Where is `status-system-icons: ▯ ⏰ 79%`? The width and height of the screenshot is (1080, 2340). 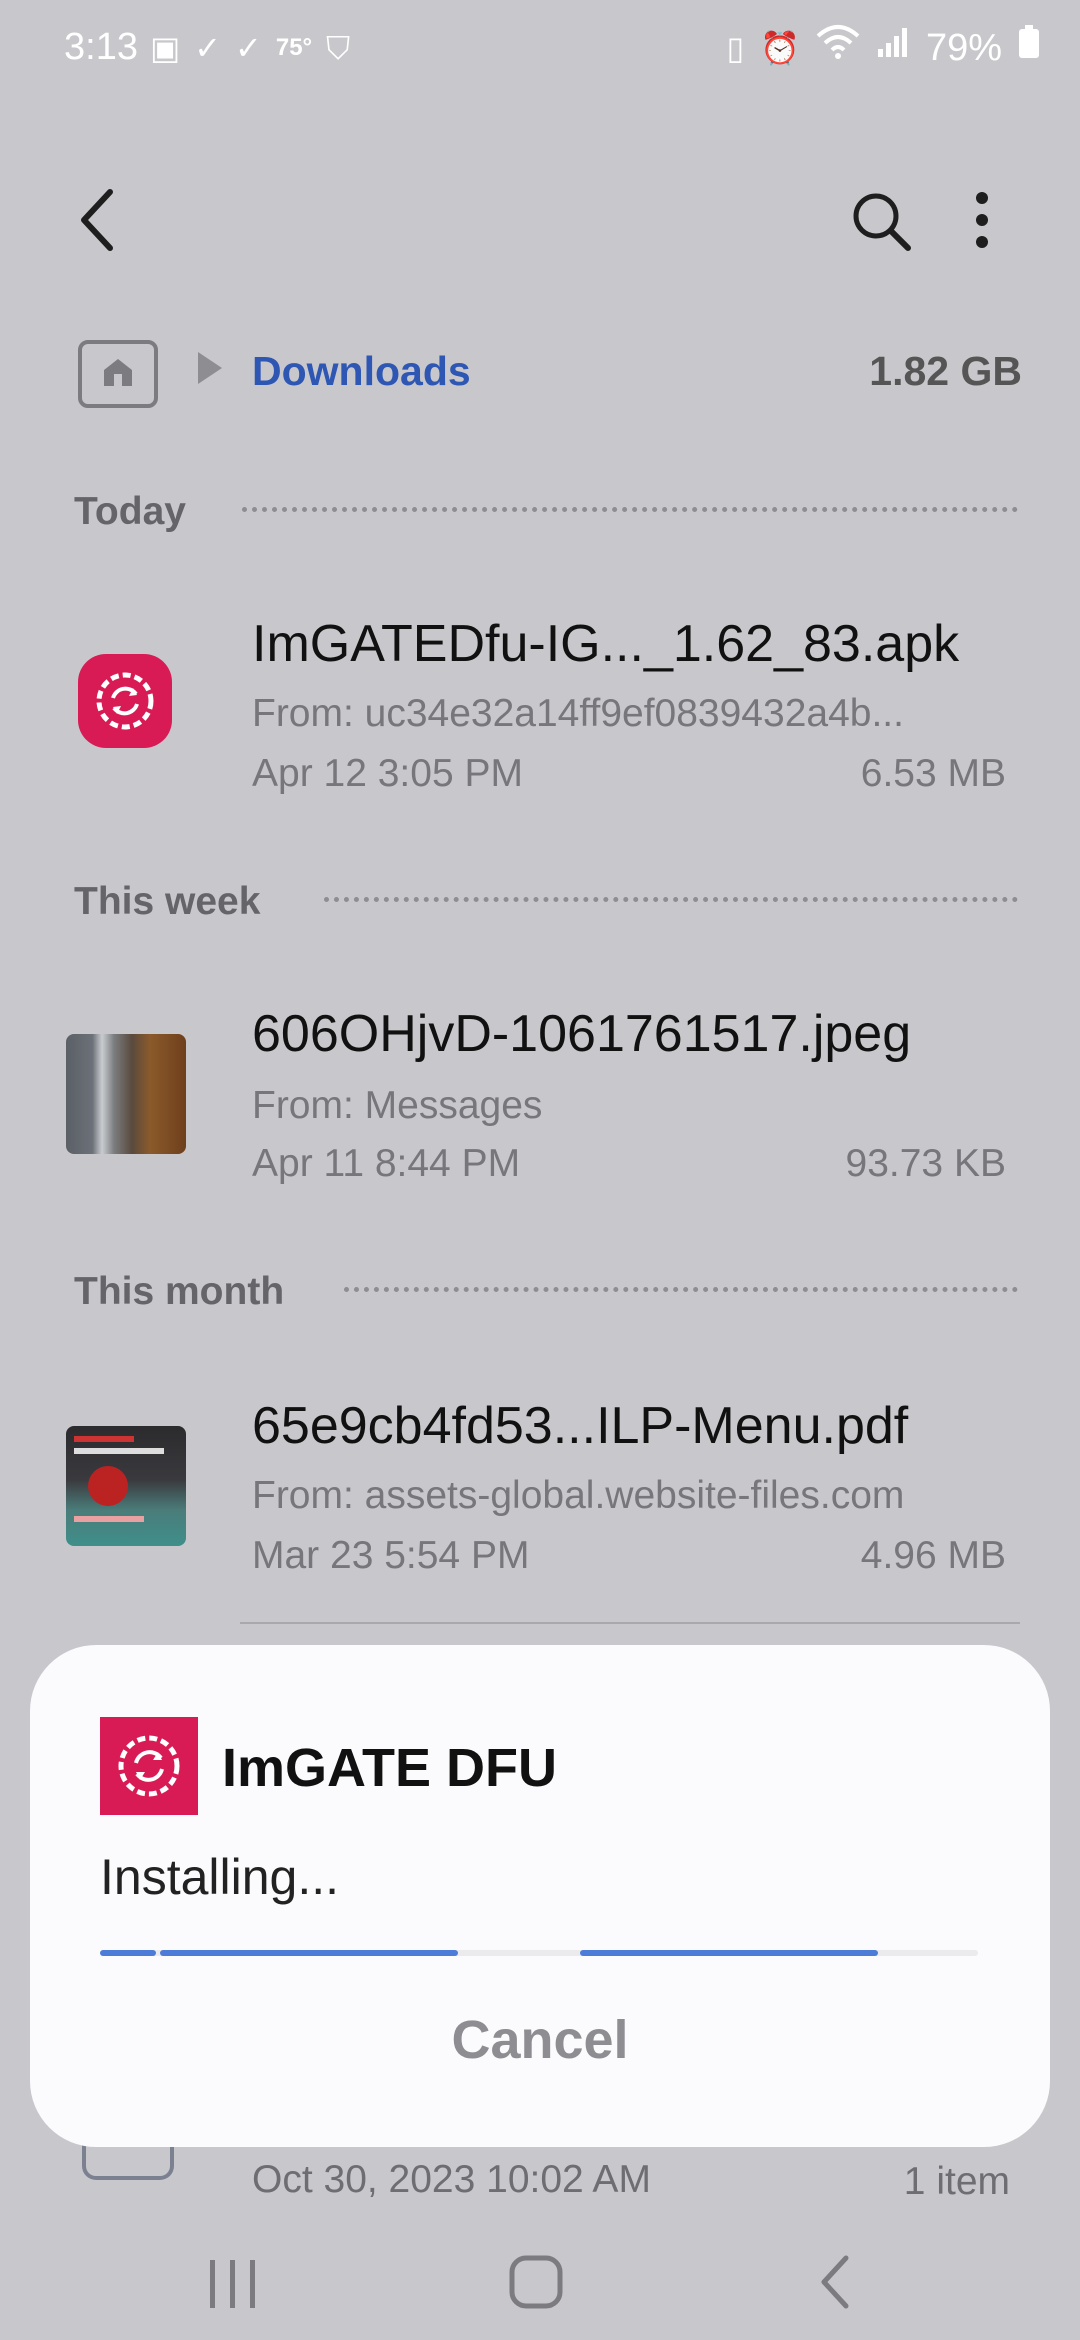
status-system-icons: ▯ ⏰ 79% is located at coordinates (883, 47).